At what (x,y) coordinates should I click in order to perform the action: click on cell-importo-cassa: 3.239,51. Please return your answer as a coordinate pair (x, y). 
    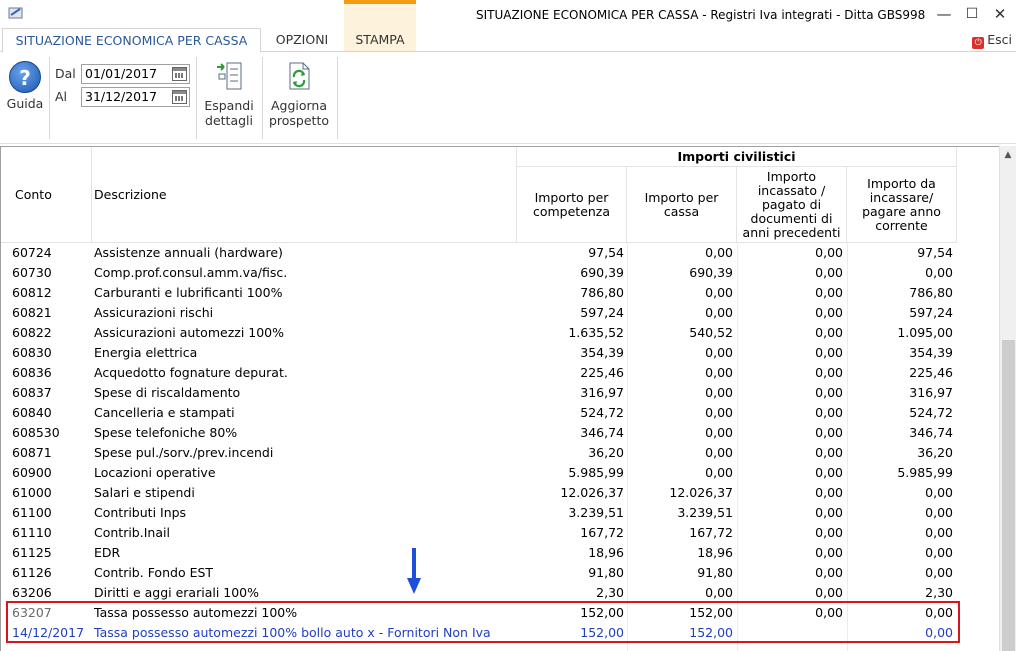
    Looking at the image, I should click on (705, 512).